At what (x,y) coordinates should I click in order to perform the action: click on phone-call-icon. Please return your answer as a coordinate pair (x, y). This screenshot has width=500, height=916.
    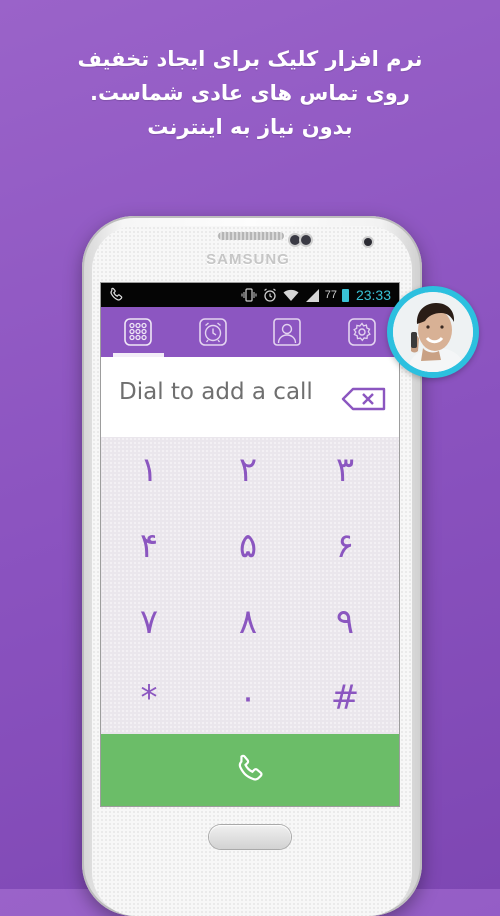
    Looking at the image, I should click on (250, 767).